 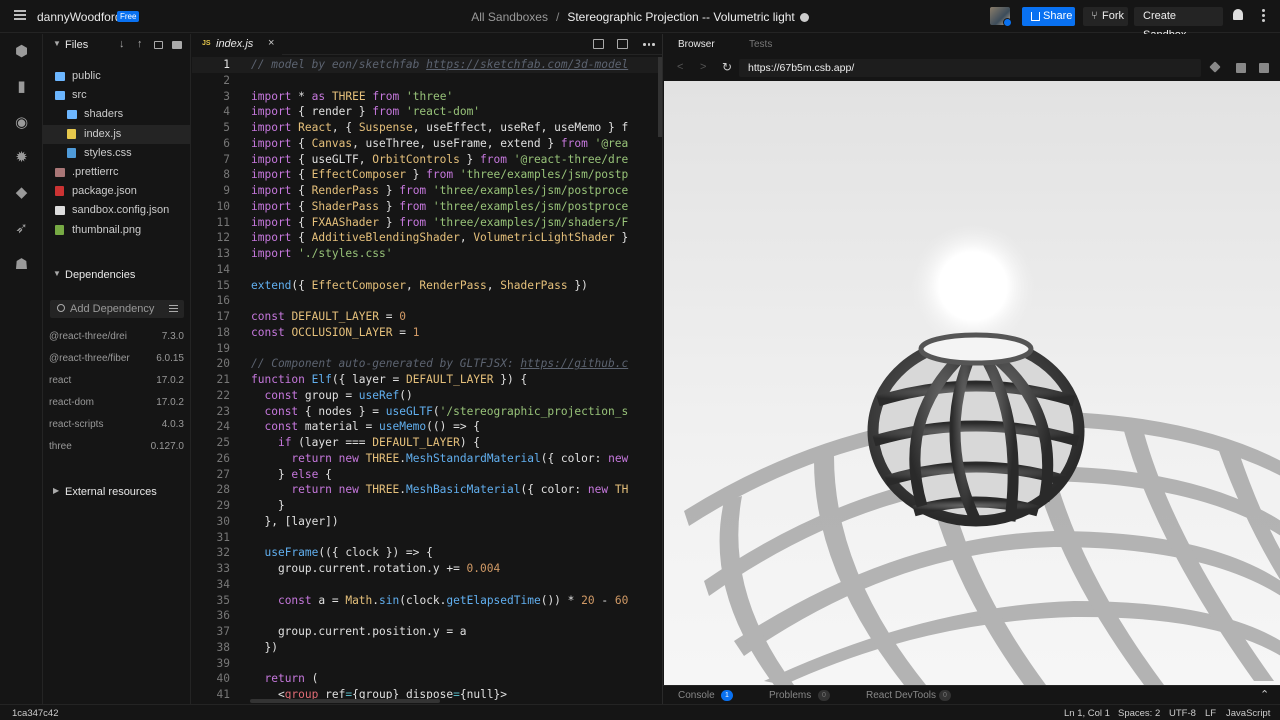 What do you see at coordinates (427, 349) in the screenshot?
I see `code-line: 19` at bounding box center [427, 349].